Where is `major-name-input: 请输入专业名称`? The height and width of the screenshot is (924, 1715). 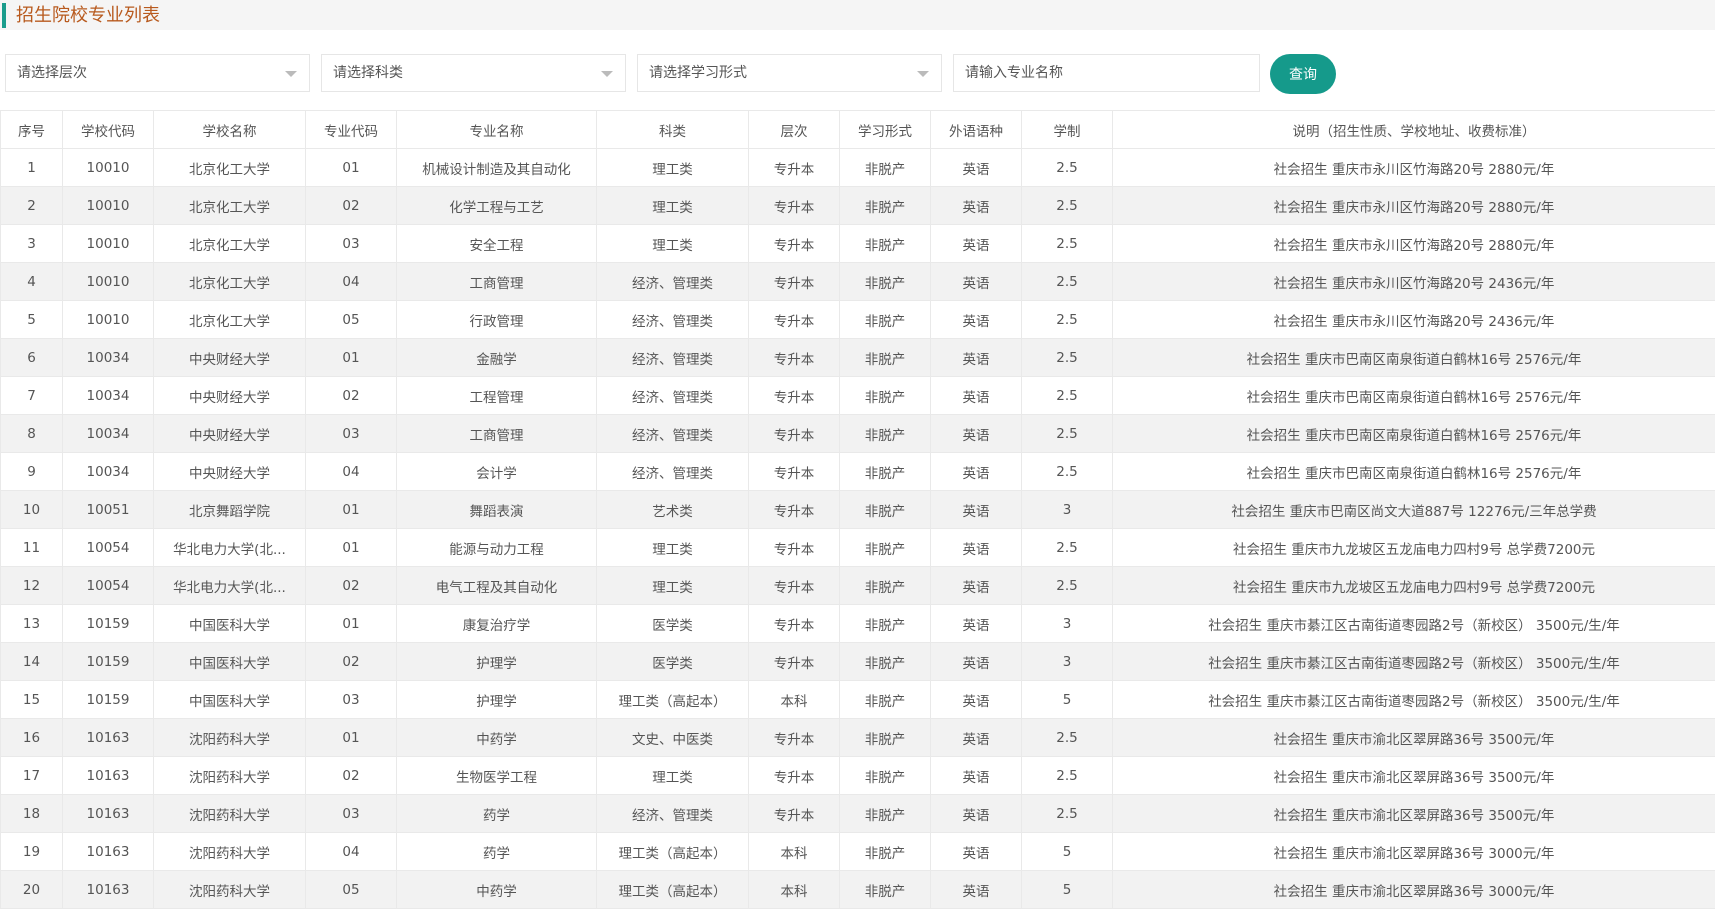
major-name-input: 请输入专业名称 is located at coordinates (1106, 73).